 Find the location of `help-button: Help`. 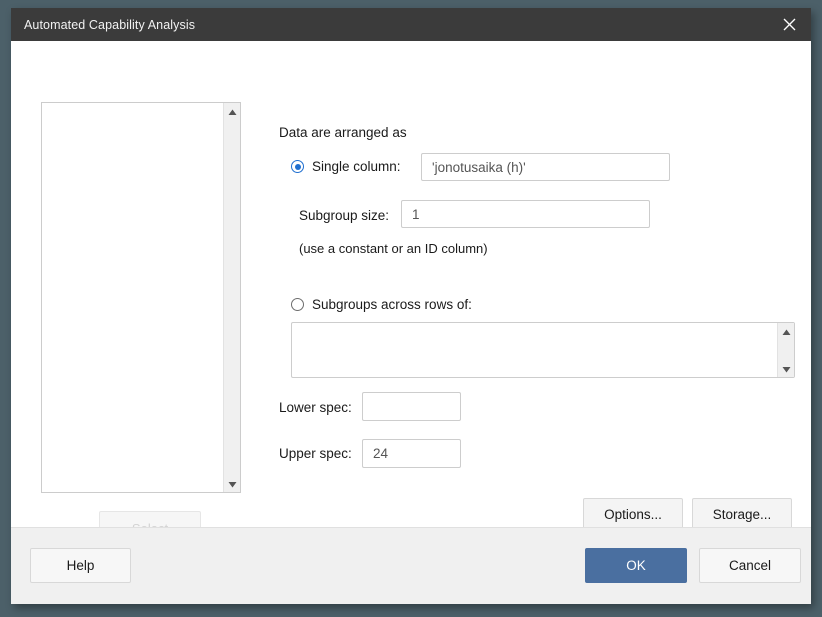

help-button: Help is located at coordinates (80, 565).